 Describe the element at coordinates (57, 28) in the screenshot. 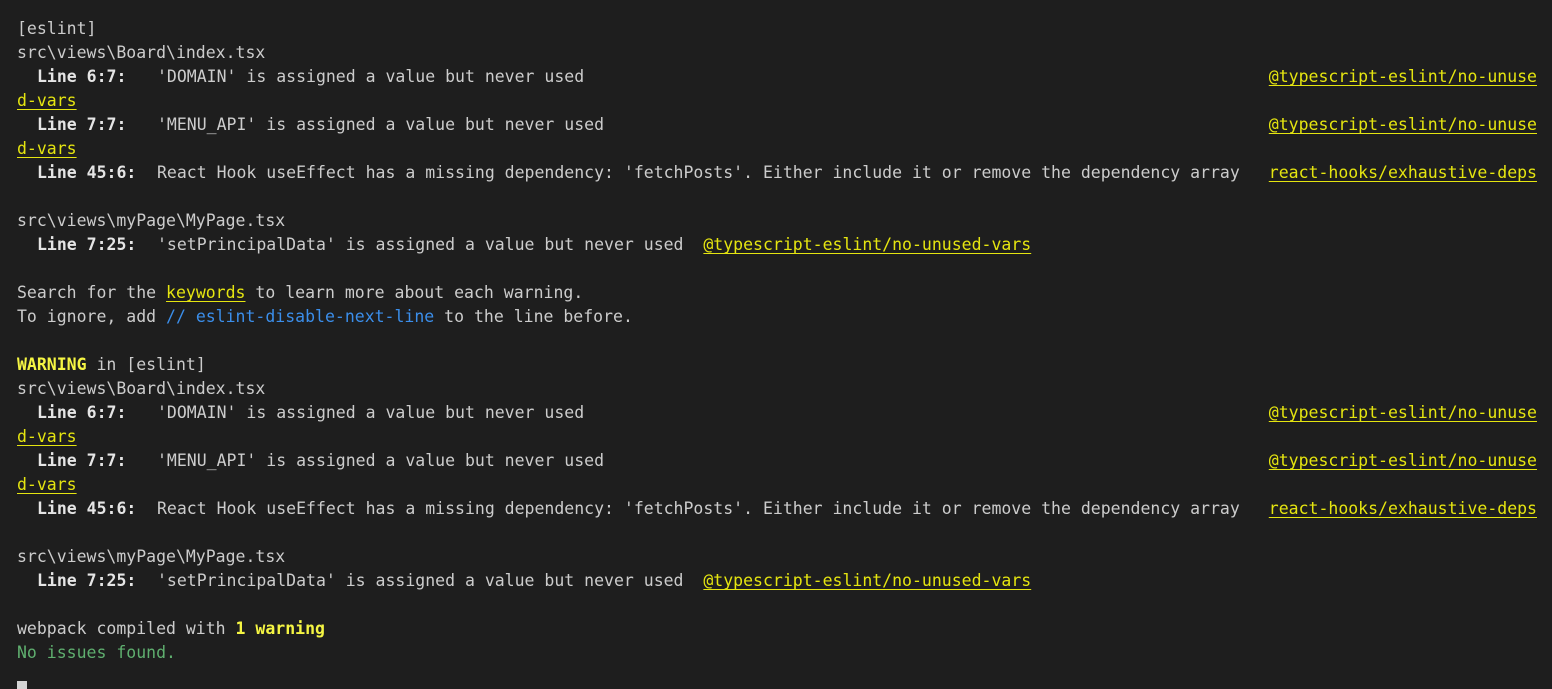

I see `eslint-header-text: [eslint]` at that location.